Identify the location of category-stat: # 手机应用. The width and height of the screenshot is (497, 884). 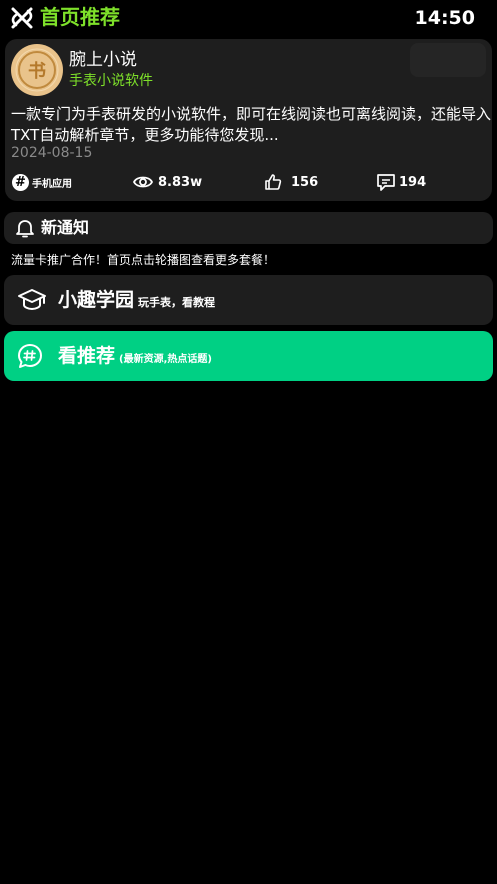
(42, 182).